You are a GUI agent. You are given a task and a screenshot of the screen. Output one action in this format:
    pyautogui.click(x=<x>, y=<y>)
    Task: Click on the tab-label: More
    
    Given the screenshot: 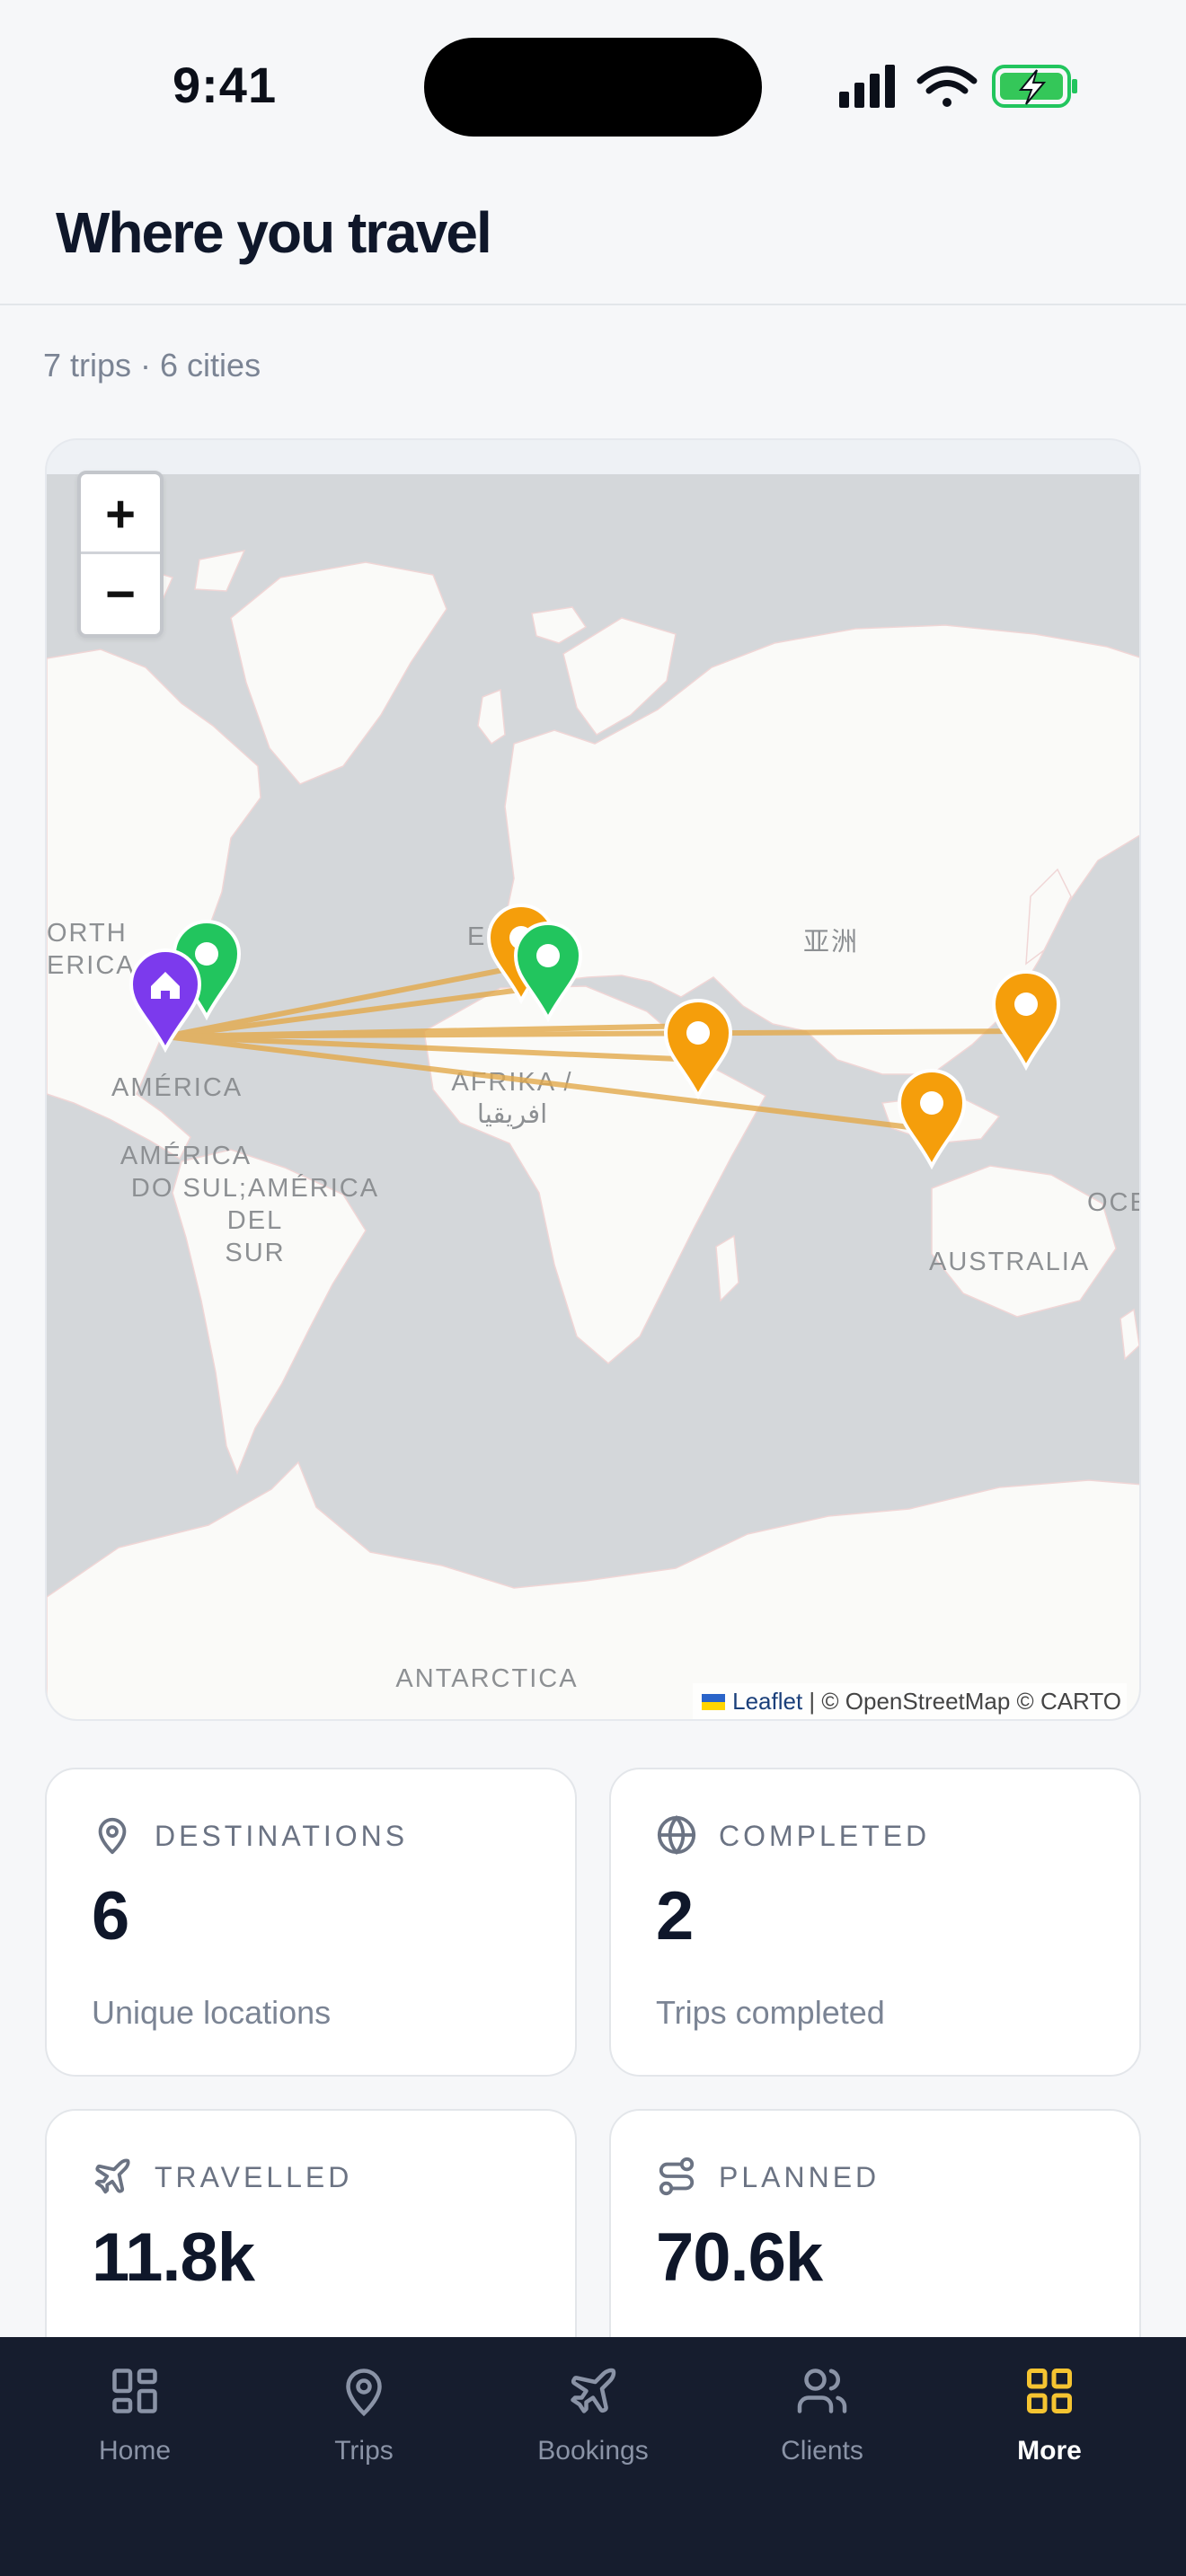 What is the action you would take?
    pyautogui.click(x=1049, y=2451)
    